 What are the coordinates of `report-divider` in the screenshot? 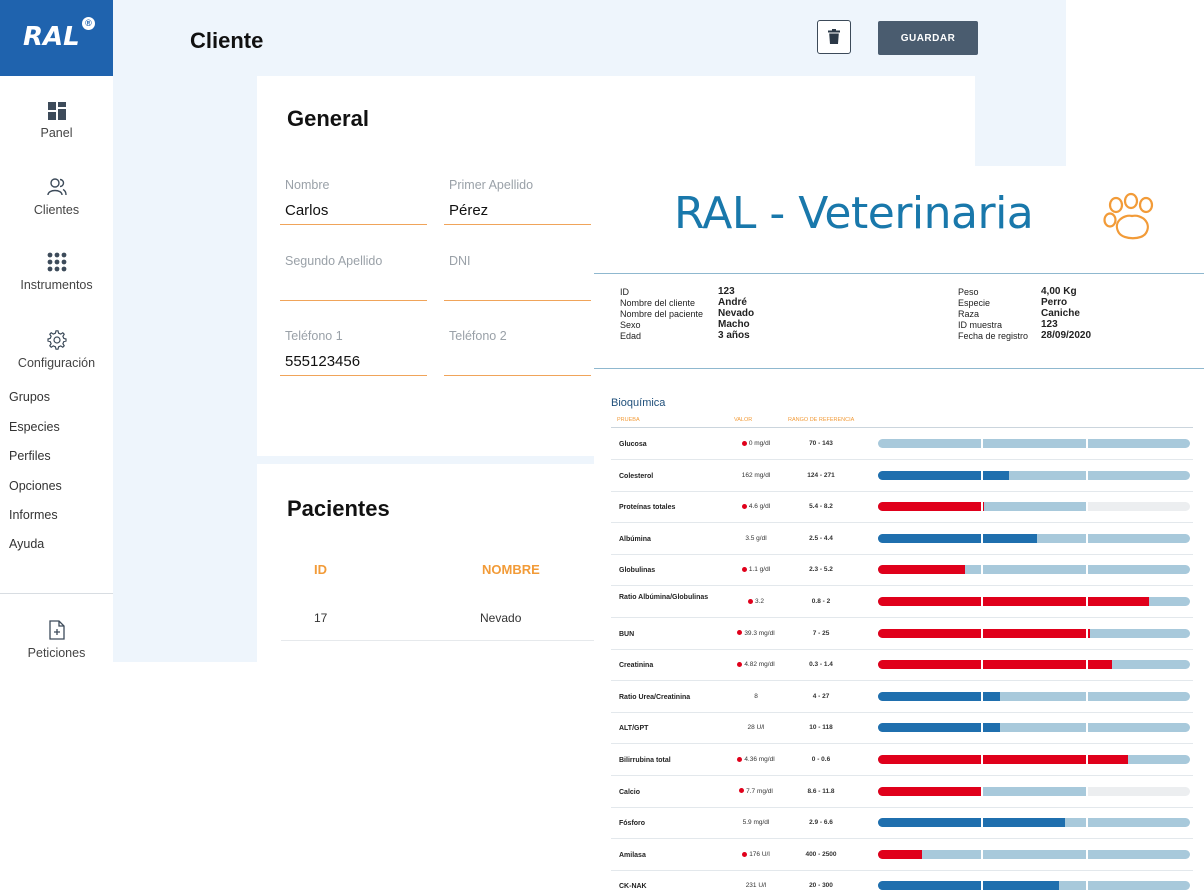 It's located at (899, 273).